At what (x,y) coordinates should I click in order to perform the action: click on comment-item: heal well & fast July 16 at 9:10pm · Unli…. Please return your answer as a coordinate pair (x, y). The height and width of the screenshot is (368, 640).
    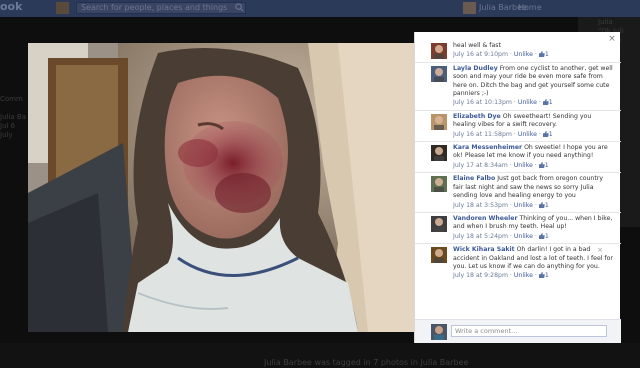
    Looking at the image, I should click on (518, 51).